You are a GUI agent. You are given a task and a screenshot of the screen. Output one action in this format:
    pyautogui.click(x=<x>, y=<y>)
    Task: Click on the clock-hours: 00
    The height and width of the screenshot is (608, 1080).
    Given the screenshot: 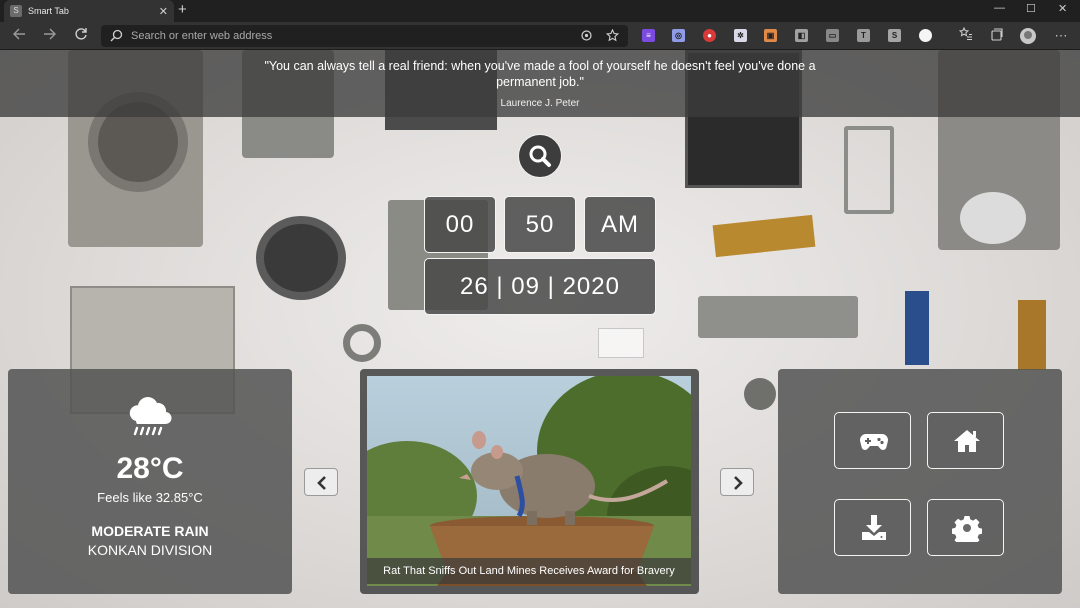 What is the action you would take?
    pyautogui.click(x=460, y=224)
    